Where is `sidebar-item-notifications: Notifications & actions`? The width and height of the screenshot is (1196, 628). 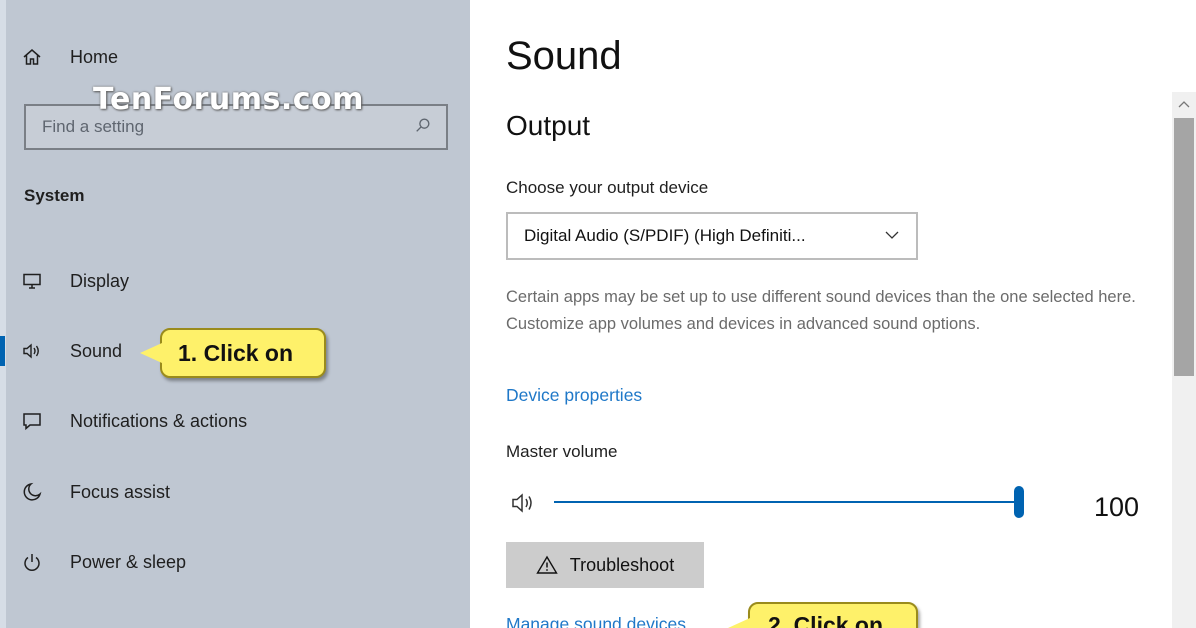 sidebar-item-notifications: Notifications & actions is located at coordinates (134, 421).